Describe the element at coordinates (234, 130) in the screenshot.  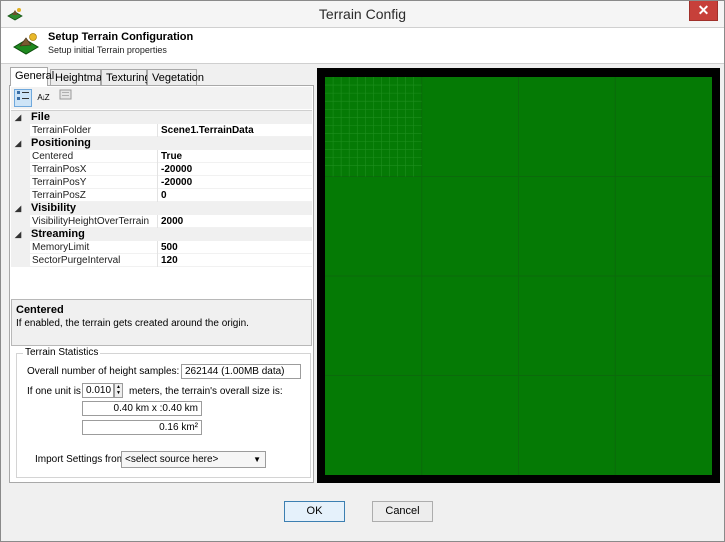
I see `property-value: Scene1.TerrainData` at that location.